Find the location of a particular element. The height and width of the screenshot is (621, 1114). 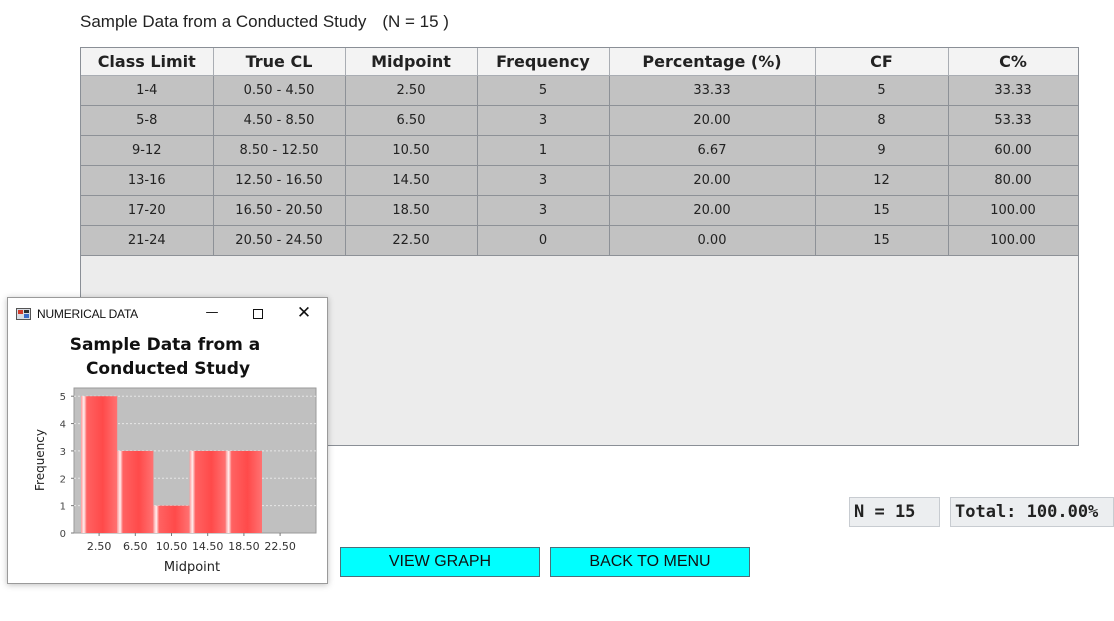

column-header: C% is located at coordinates (1013, 62).